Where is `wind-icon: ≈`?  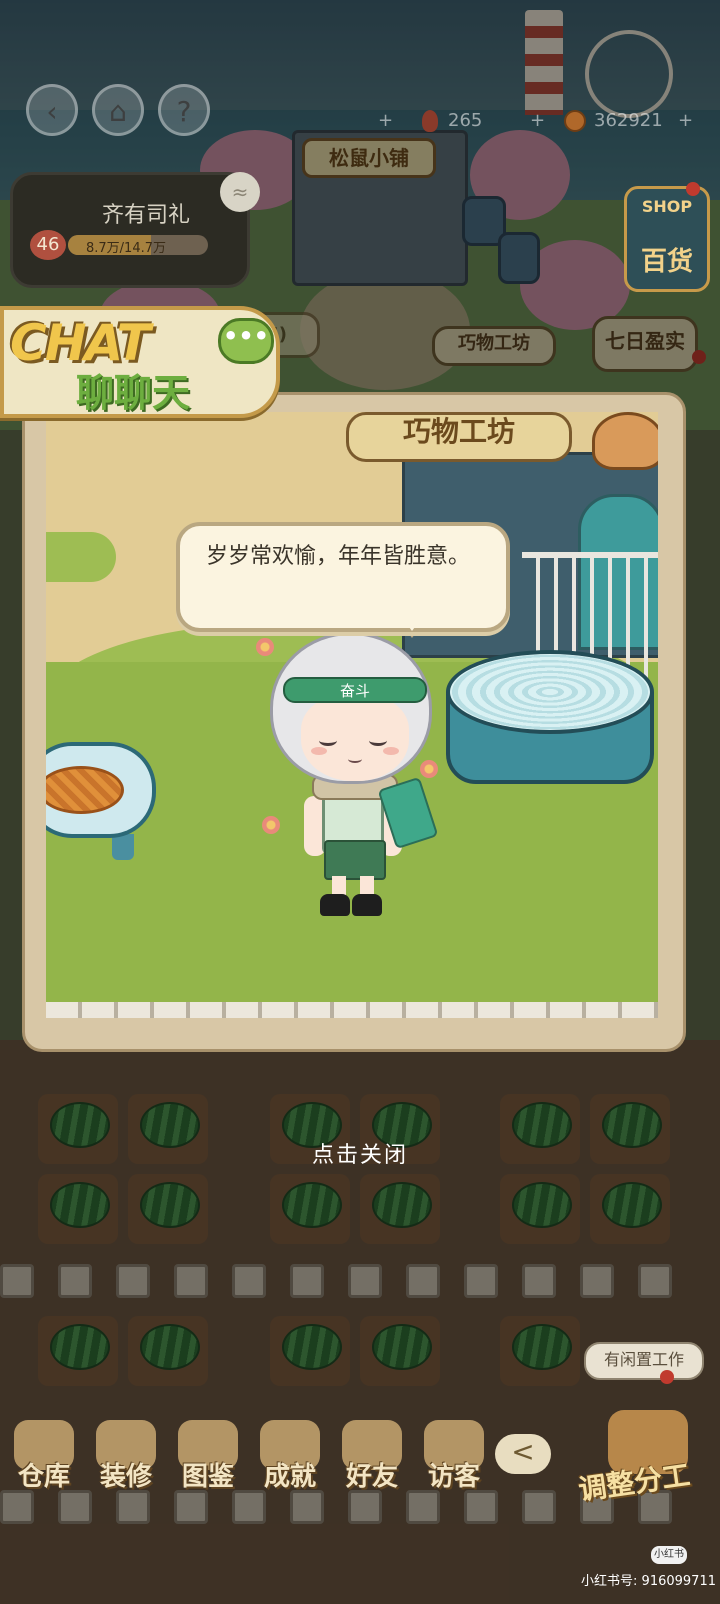 wind-icon: ≈ is located at coordinates (240, 192).